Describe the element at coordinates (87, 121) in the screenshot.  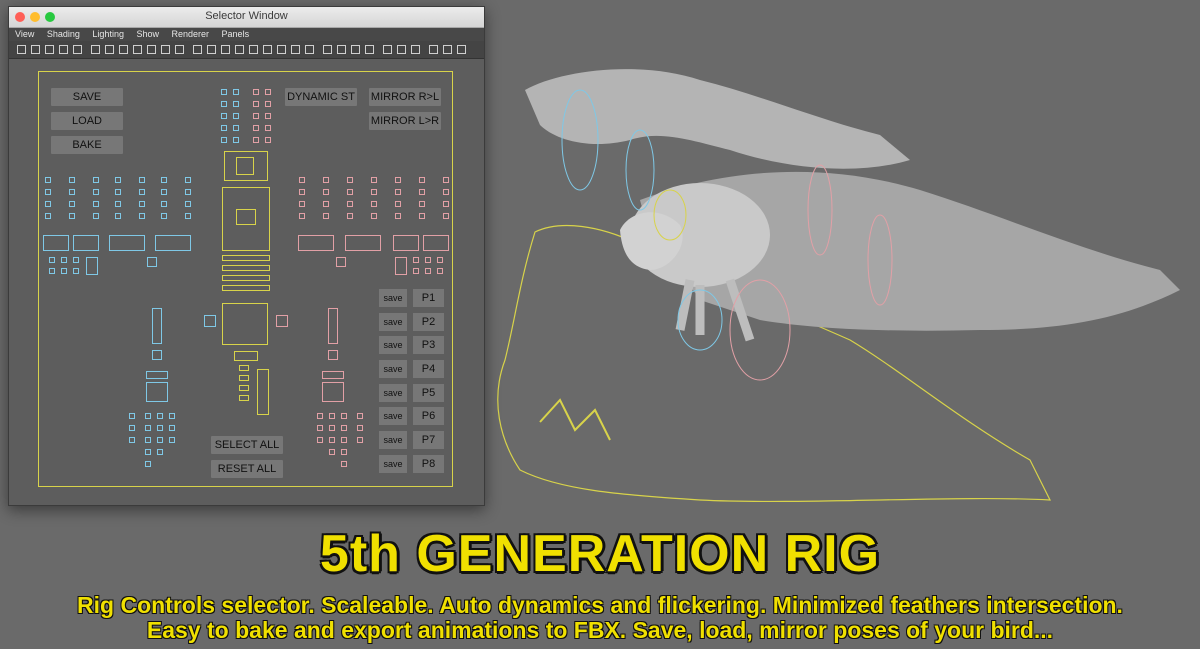
I see `load-button: LOAD` at that location.